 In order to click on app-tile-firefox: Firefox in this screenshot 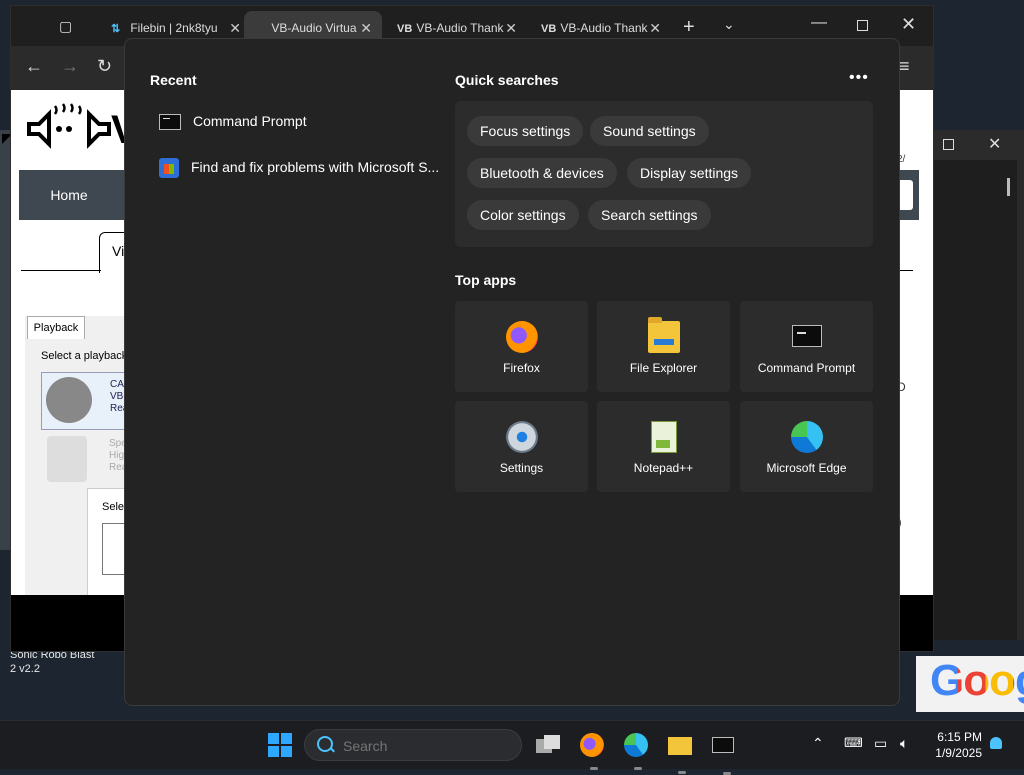, I will do `click(521, 346)`.